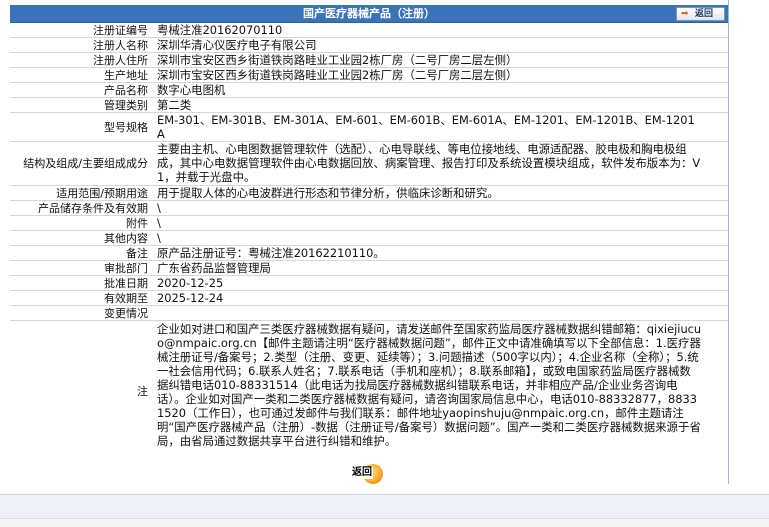  Describe the element at coordinates (81, 193) in the screenshot. I see `field-label: 适用范围/预期用途` at that location.